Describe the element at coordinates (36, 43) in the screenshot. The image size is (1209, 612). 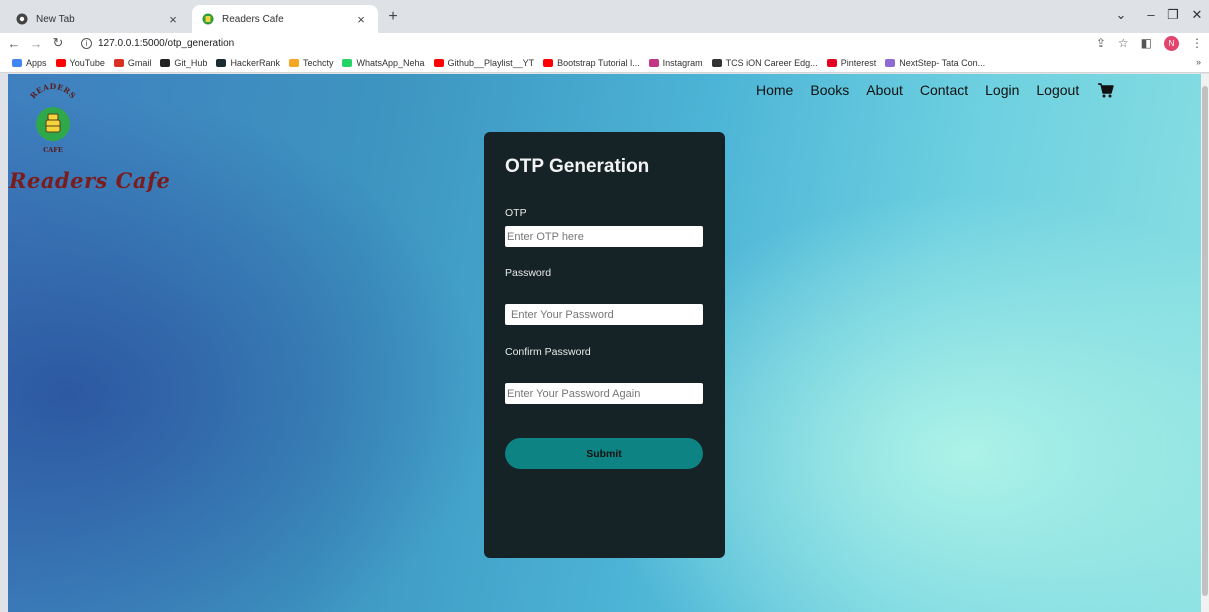
I see `forward-arrow-icon: →` at that location.